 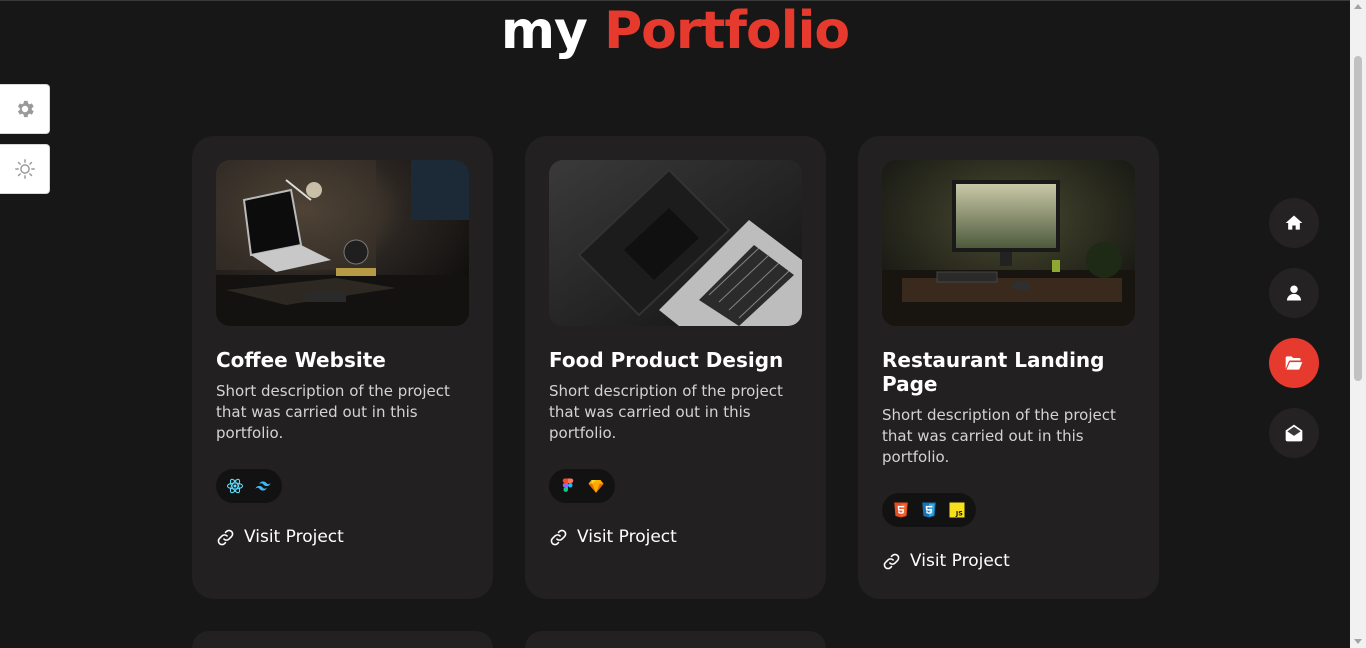 I want to click on svg-text: JS, so click(x=959, y=514).